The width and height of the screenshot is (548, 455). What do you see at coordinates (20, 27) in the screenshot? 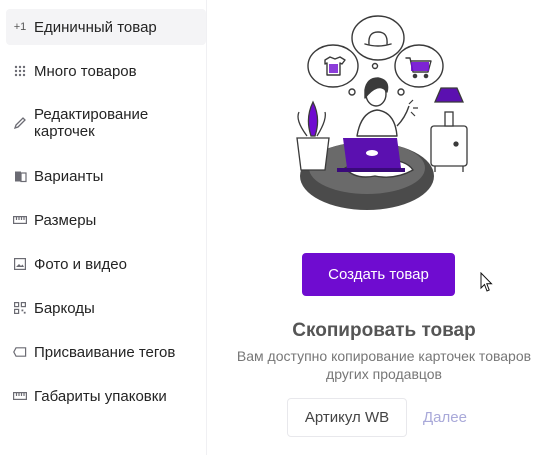
I see `plus-one-icon: +1` at bounding box center [20, 27].